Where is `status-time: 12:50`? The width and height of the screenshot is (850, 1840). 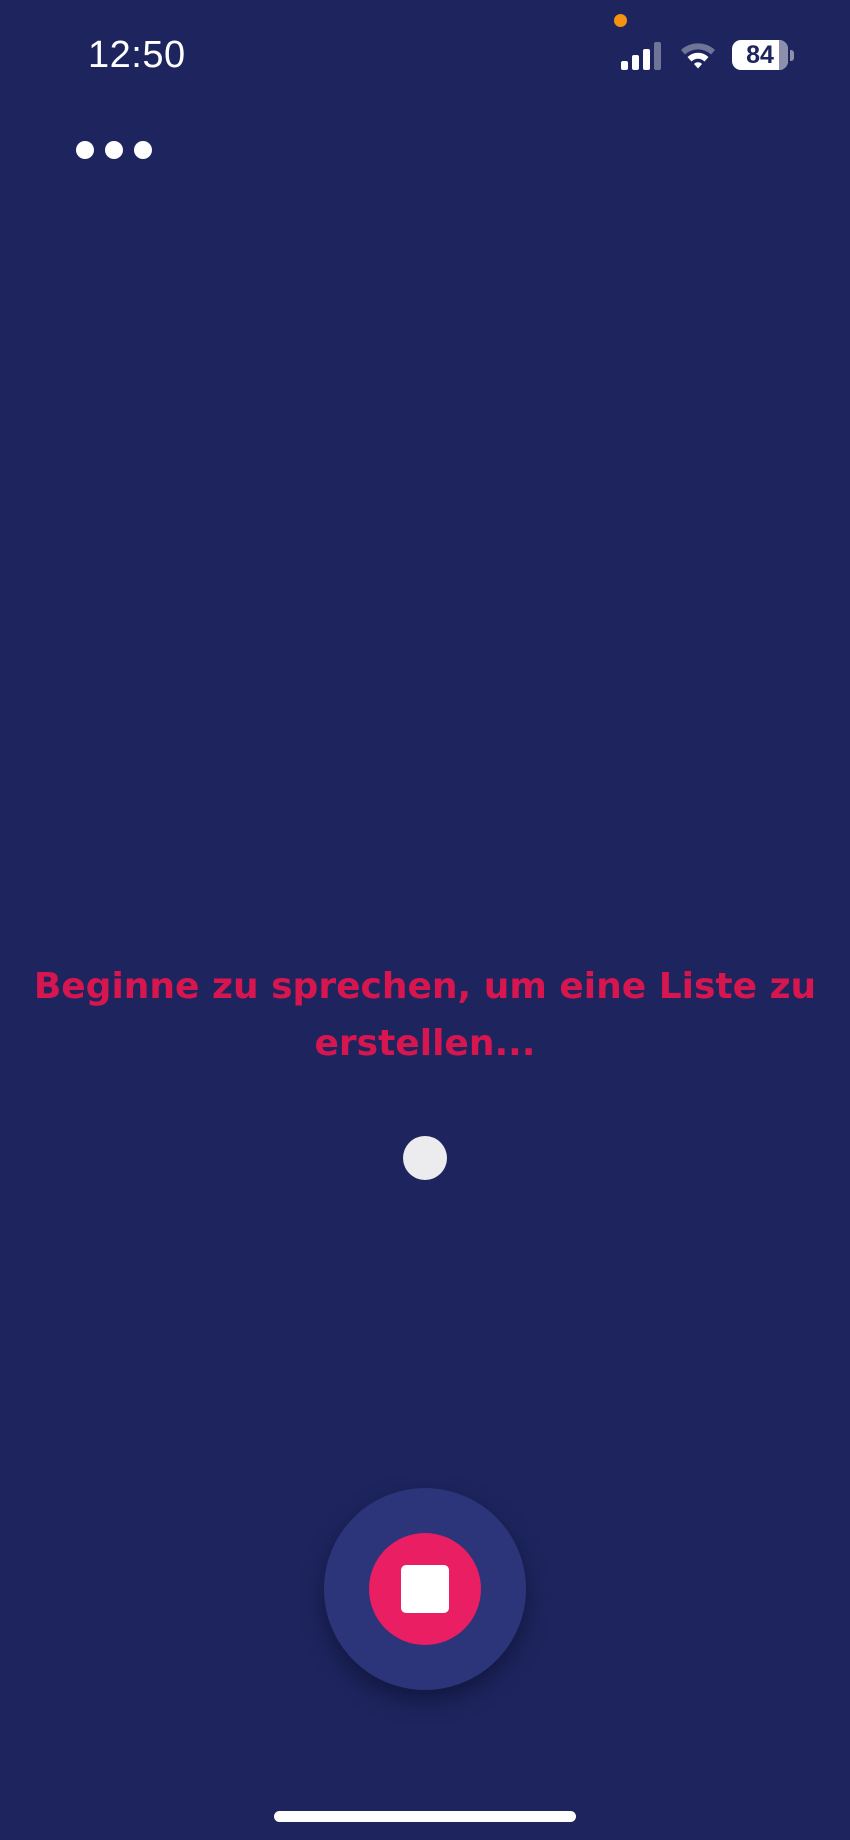
status-time: 12:50 is located at coordinates (137, 55).